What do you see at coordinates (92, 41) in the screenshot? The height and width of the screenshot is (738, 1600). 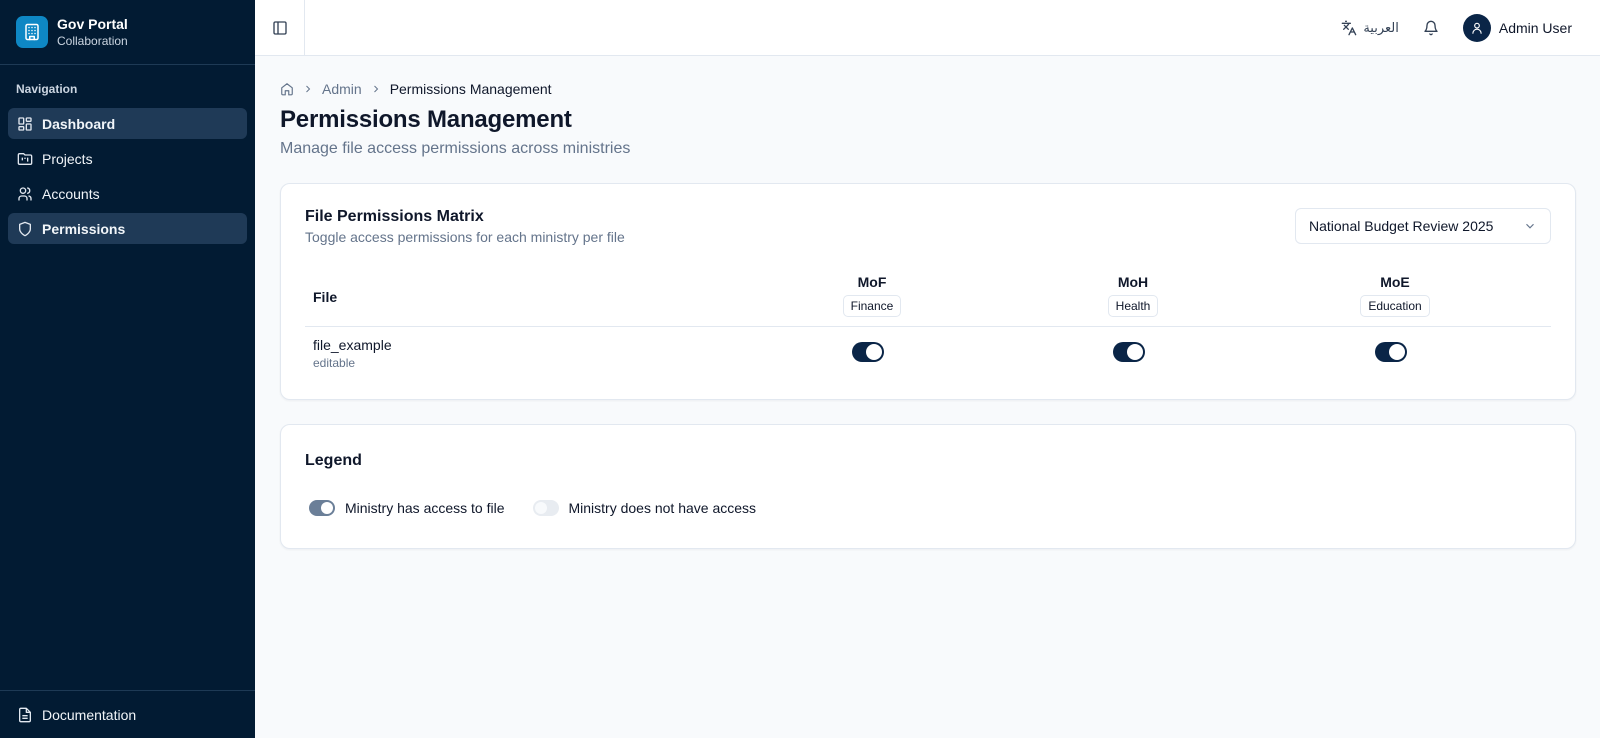 I see `brand-subtitle: Collaboration` at bounding box center [92, 41].